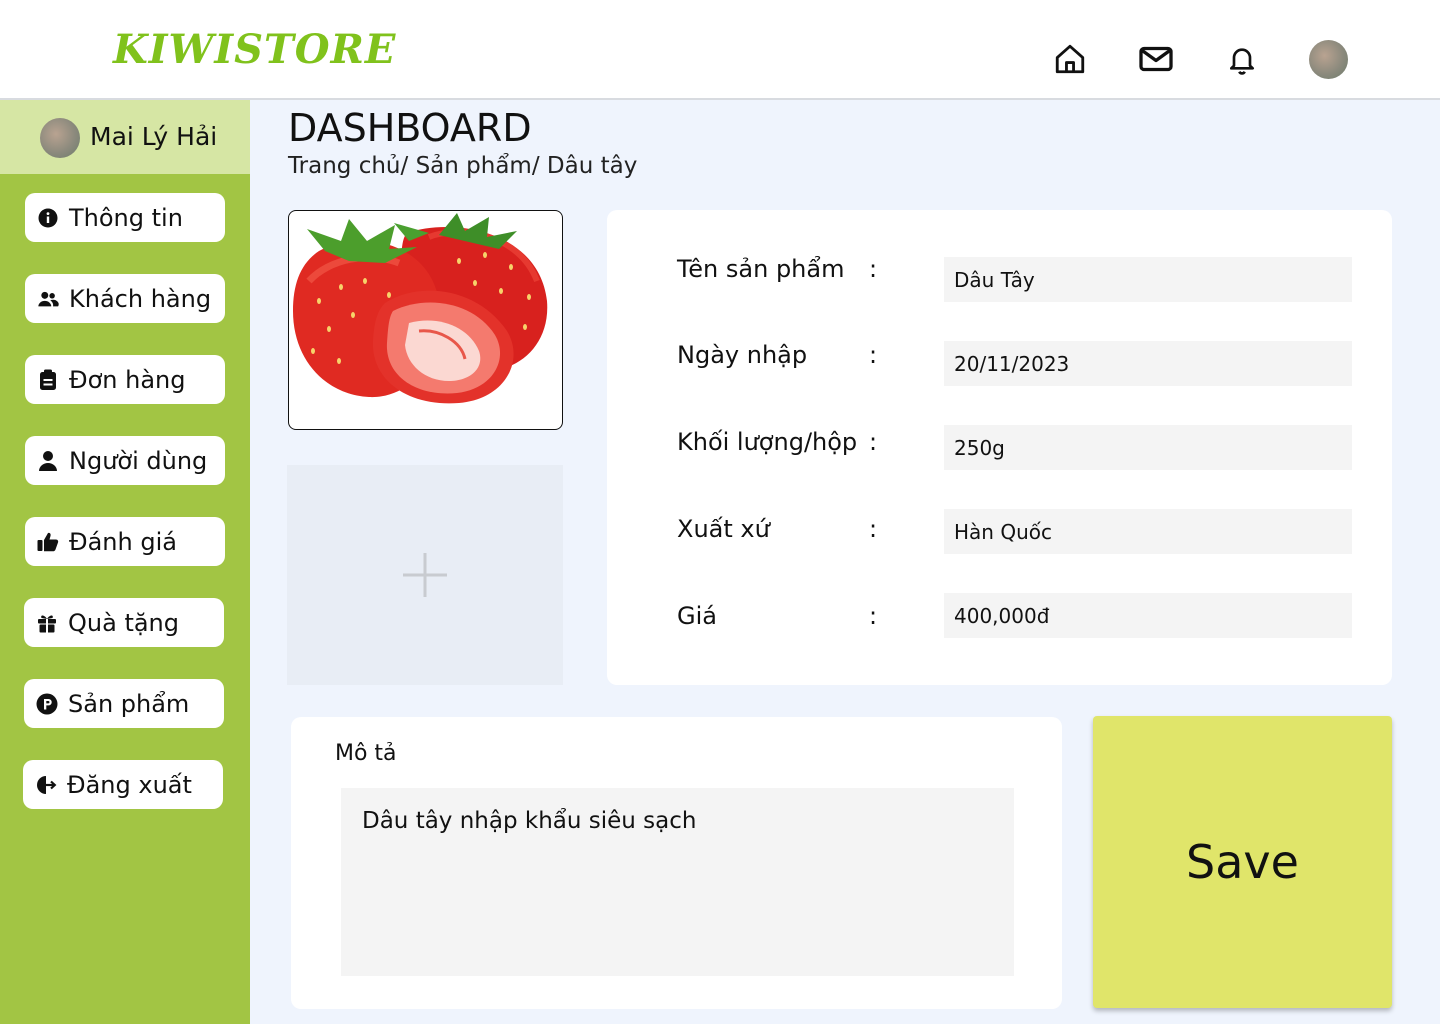 The width and height of the screenshot is (1440, 1024). I want to click on sidebar-item-label: Khách hàng, so click(140, 298).